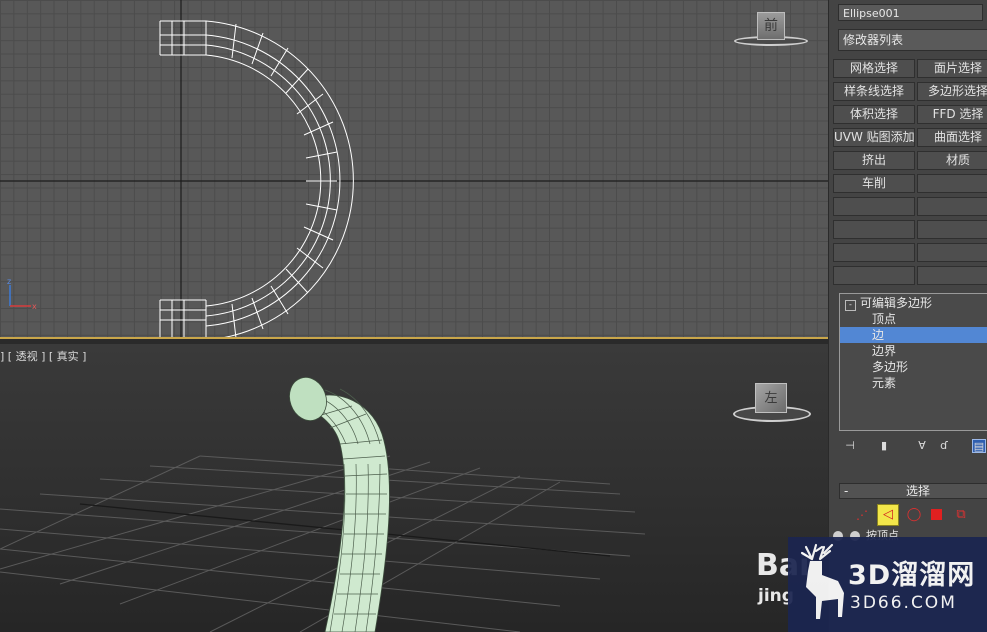  What do you see at coordinates (952, 91) in the screenshot?
I see `modifier-button: 多边形选择` at bounding box center [952, 91].